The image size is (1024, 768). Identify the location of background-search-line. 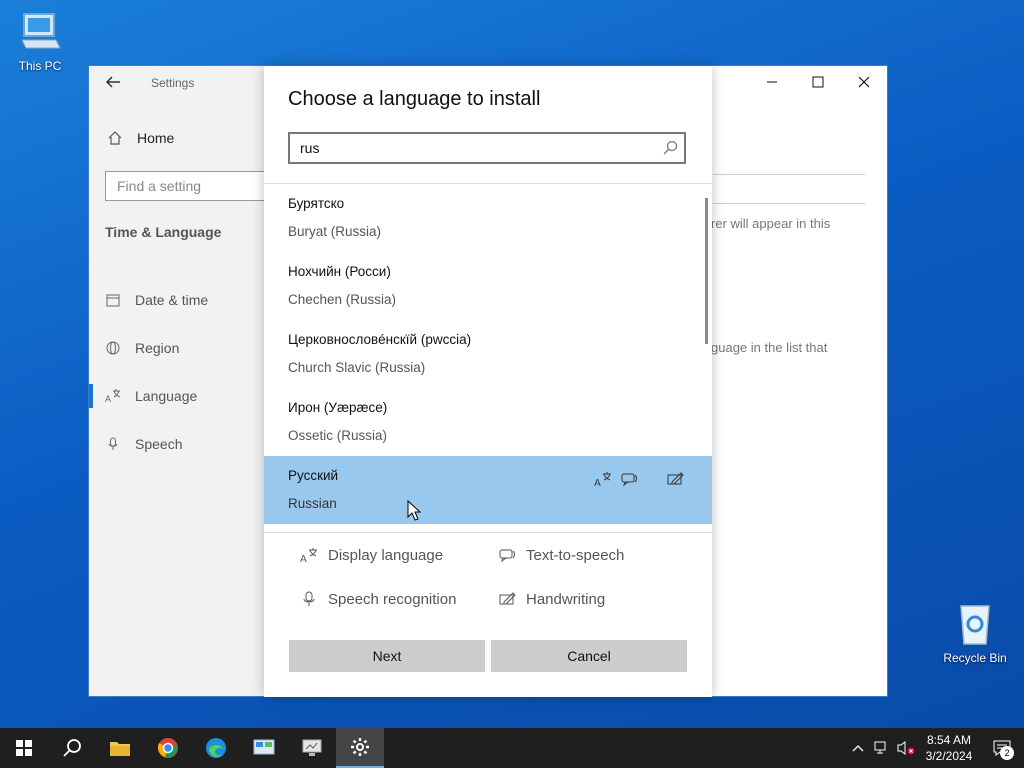
(789, 189).